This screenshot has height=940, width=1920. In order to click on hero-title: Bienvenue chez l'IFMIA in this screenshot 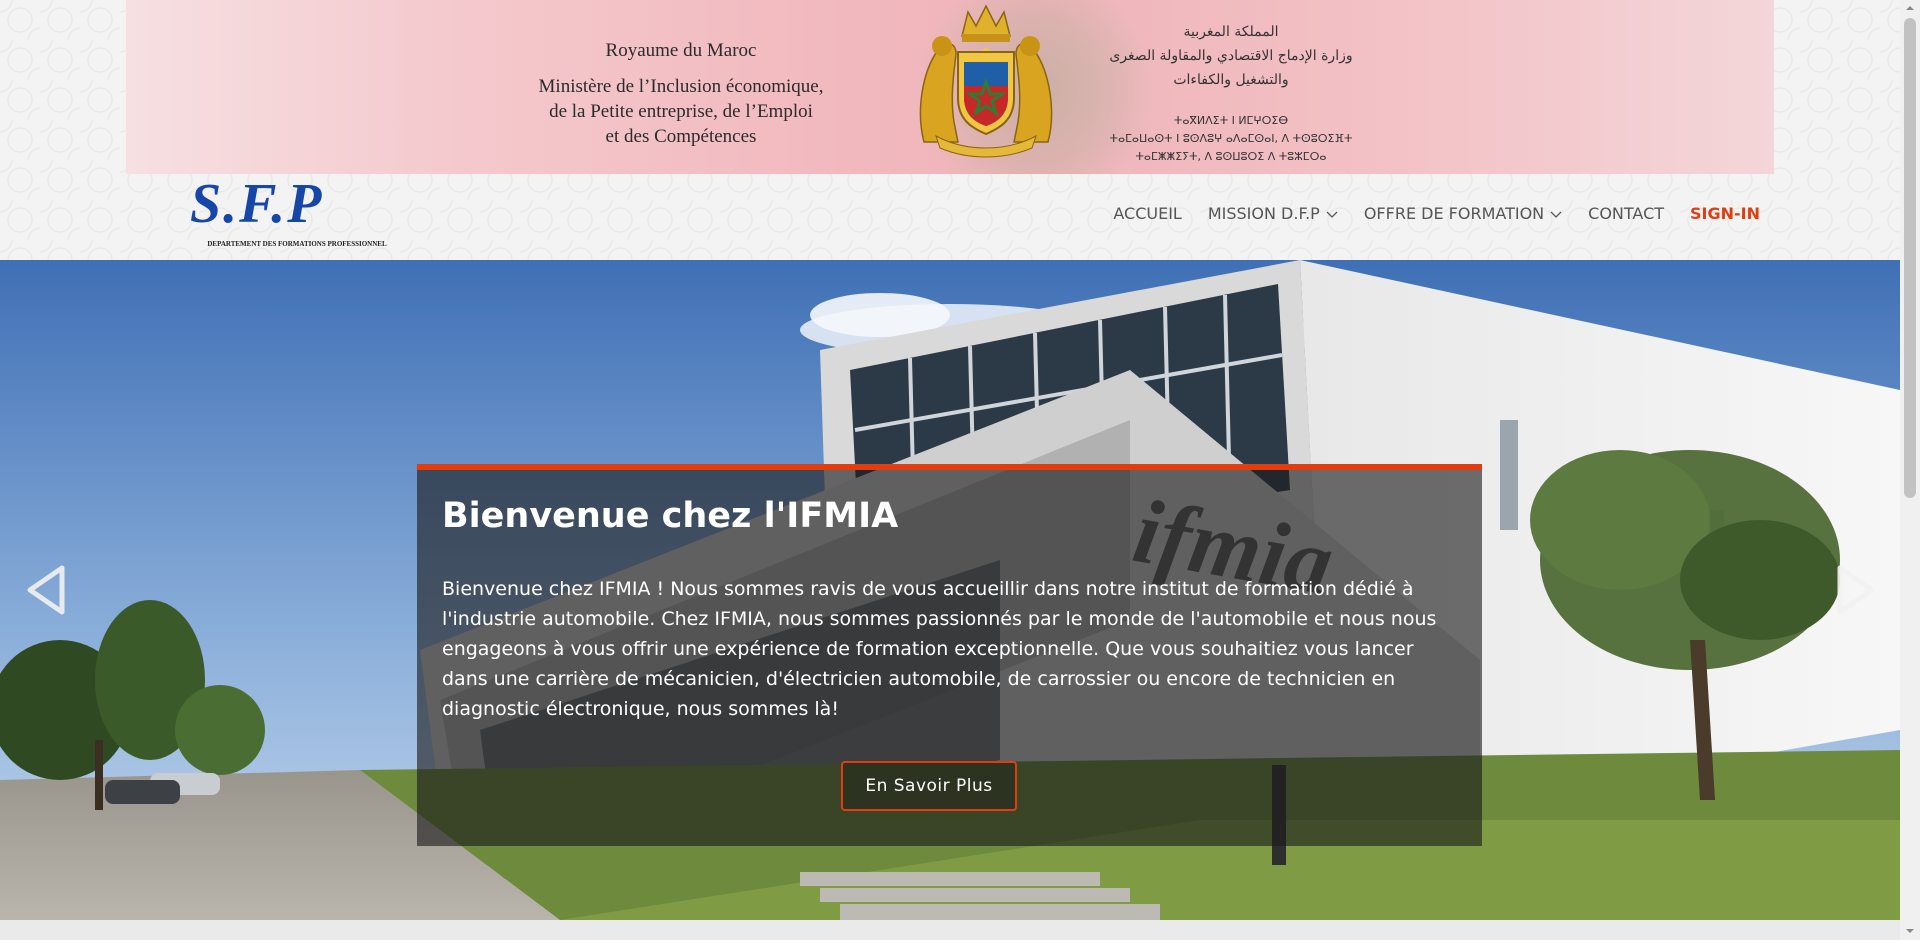, I will do `click(670, 516)`.